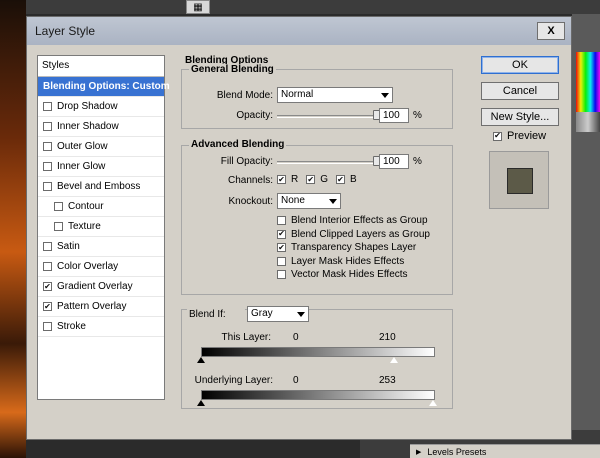 Image resolution: width=600 pixels, height=458 pixels. What do you see at coordinates (101, 167) in the screenshot?
I see `style-item: Inner Glow` at bounding box center [101, 167].